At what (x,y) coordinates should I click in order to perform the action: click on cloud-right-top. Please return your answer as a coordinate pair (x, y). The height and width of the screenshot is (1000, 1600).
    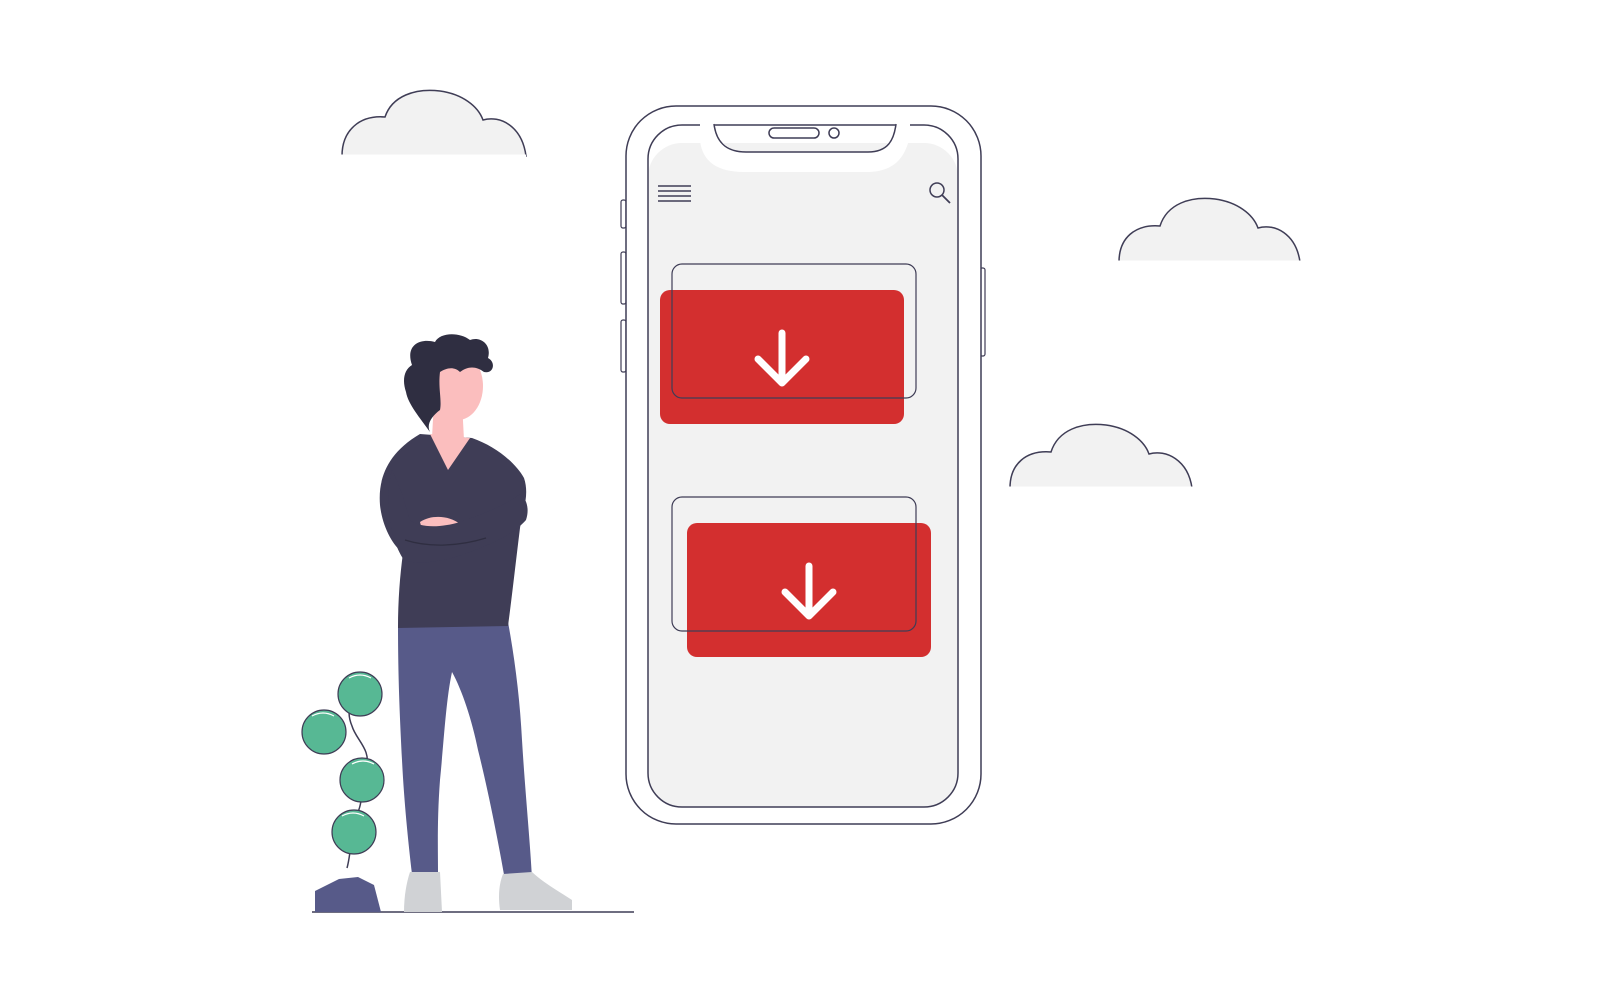
    Looking at the image, I should click on (1206, 230).